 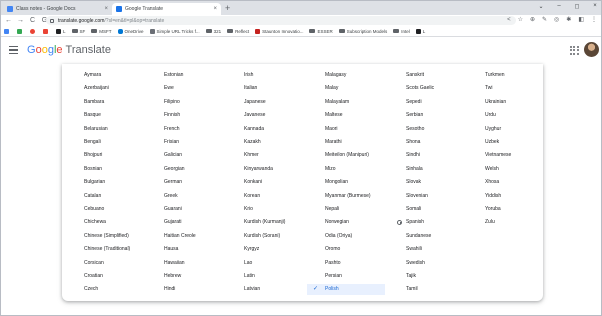 I want to click on language-option: Bambara, so click(x=94, y=102).